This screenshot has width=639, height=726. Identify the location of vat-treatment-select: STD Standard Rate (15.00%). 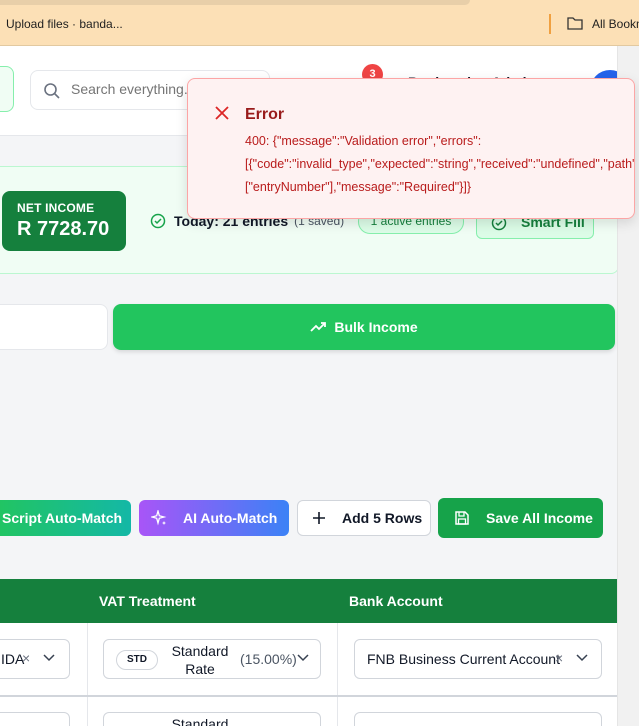
(212, 659).